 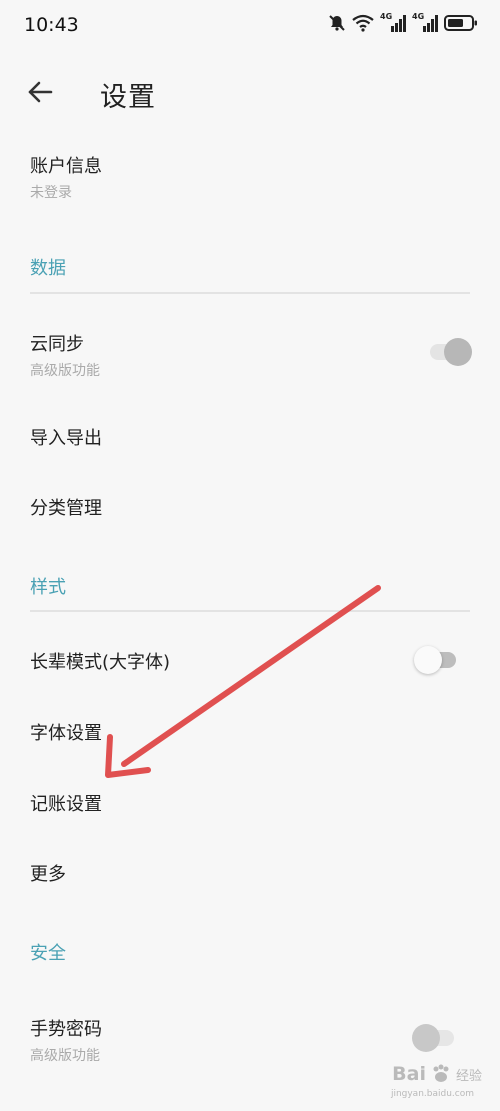 What do you see at coordinates (250, 661) in the screenshot?
I see `elder-mode-row: 长辈模式(大字体)` at bounding box center [250, 661].